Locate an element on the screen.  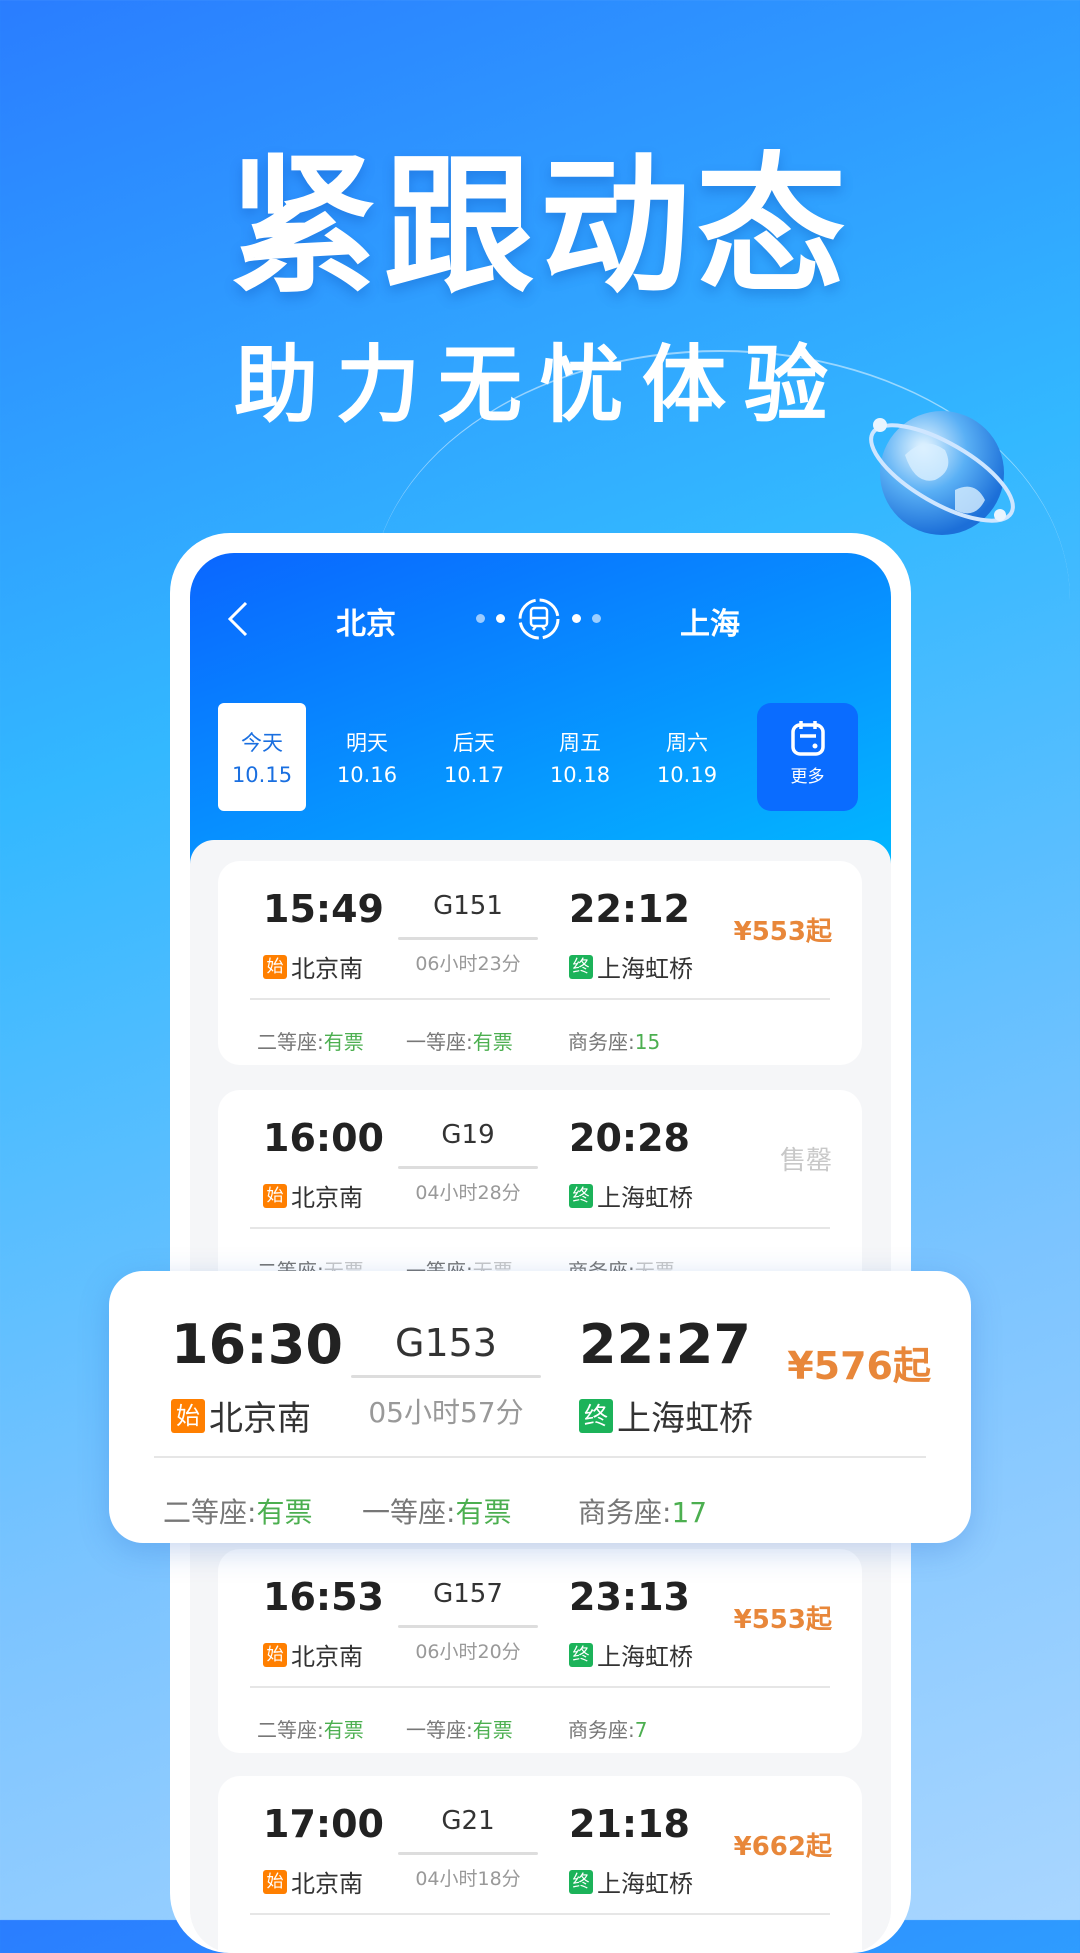
departure-time: 16:00 is located at coordinates (323, 1138).